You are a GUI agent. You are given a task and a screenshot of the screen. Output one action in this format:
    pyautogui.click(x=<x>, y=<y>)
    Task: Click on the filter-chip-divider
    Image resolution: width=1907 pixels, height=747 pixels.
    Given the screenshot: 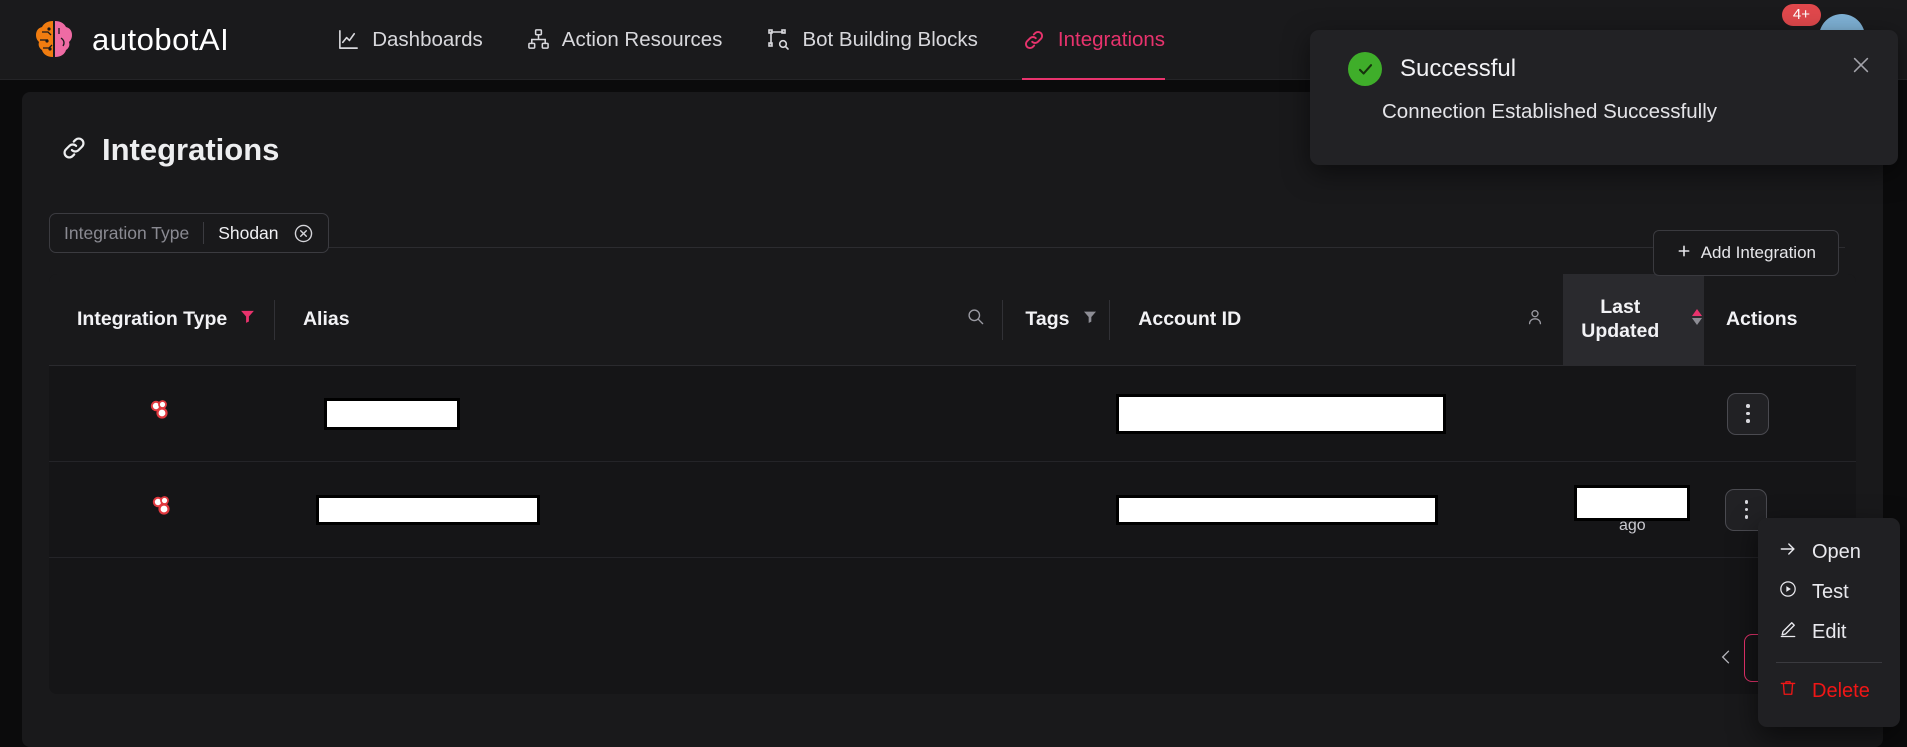 What is the action you would take?
    pyautogui.click(x=204, y=233)
    